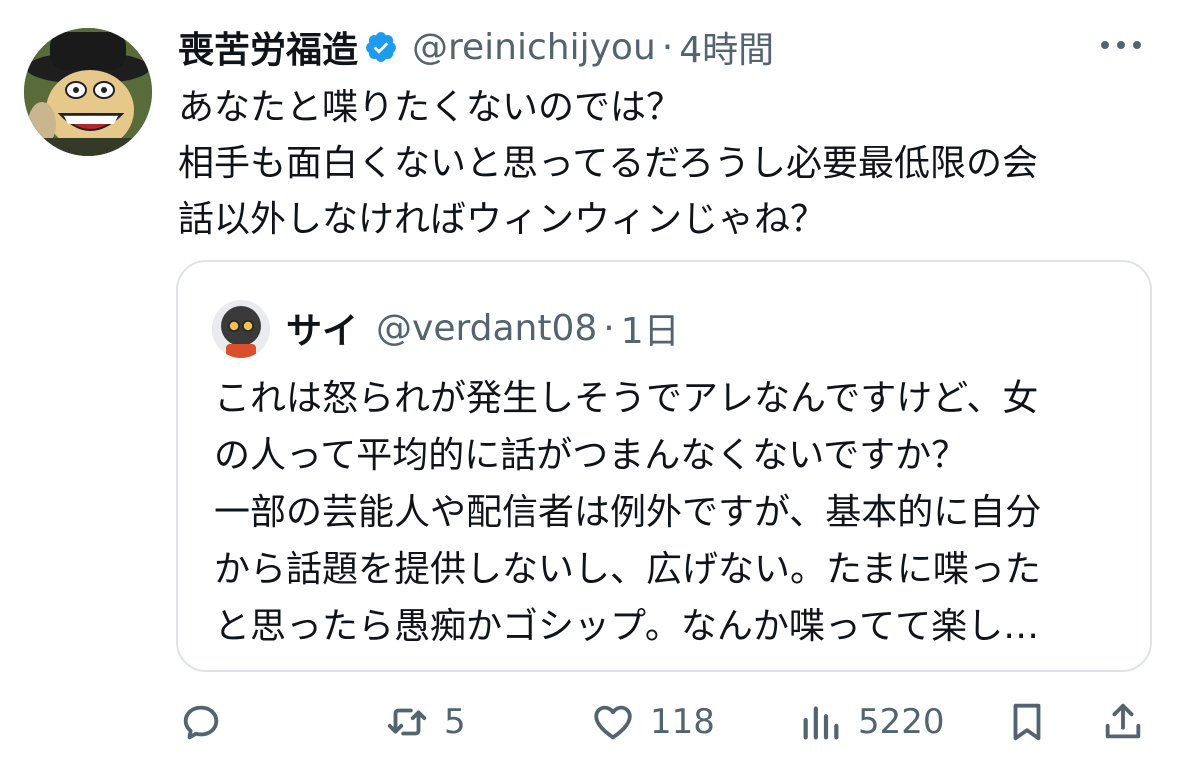 The image size is (1179, 781). What do you see at coordinates (534, 47) in the screenshot?
I see `author-handle: @reinichijyou` at bounding box center [534, 47].